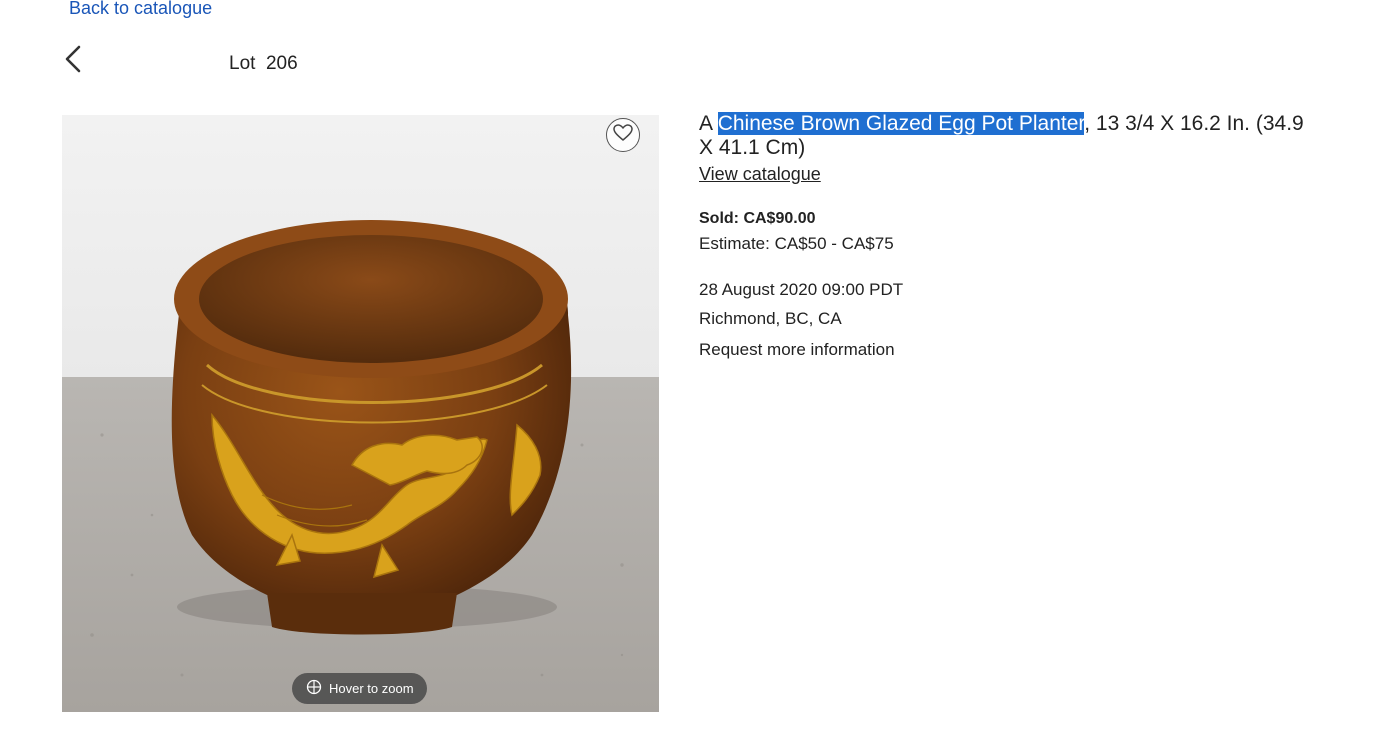 The width and height of the screenshot is (1381, 734). What do you see at coordinates (212, 61) in the screenshot?
I see `lot-navigation: Lot 206` at bounding box center [212, 61].